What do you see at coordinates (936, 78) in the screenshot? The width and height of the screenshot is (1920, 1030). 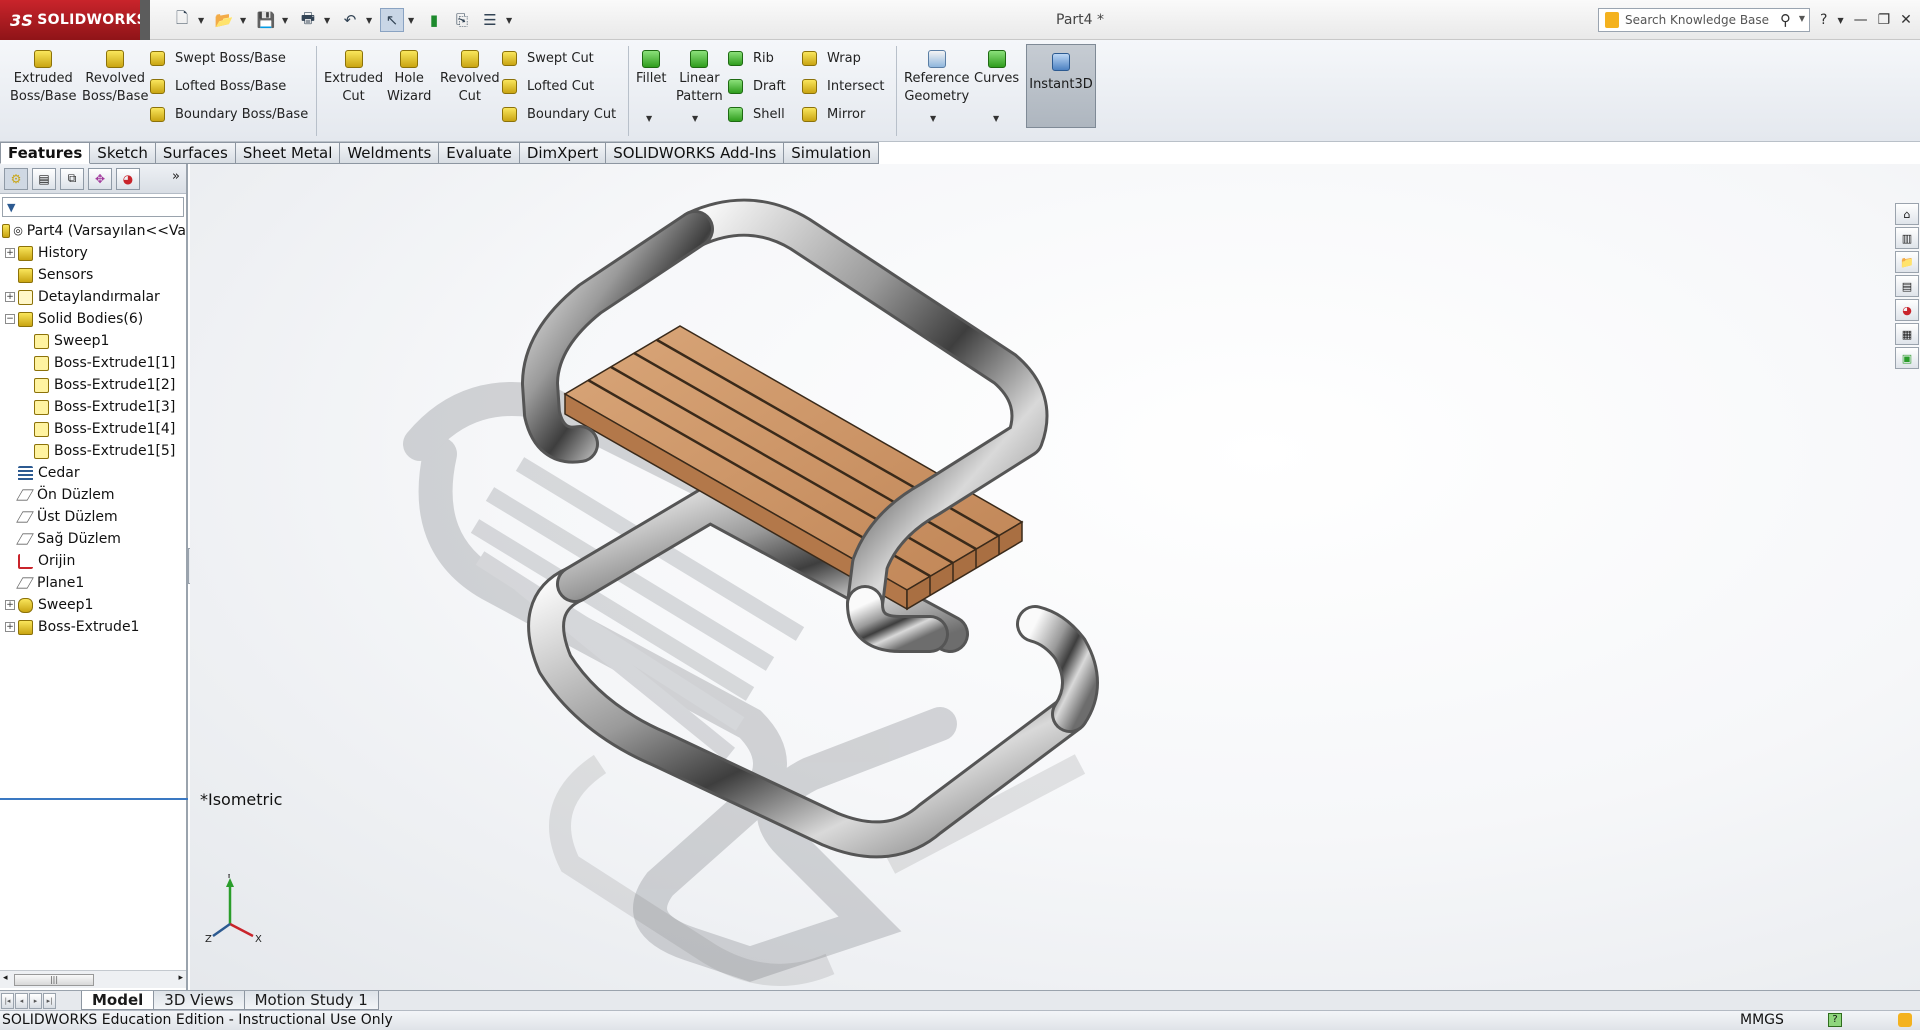 I see `reference-geometry-button: Reference Geometry` at bounding box center [936, 78].